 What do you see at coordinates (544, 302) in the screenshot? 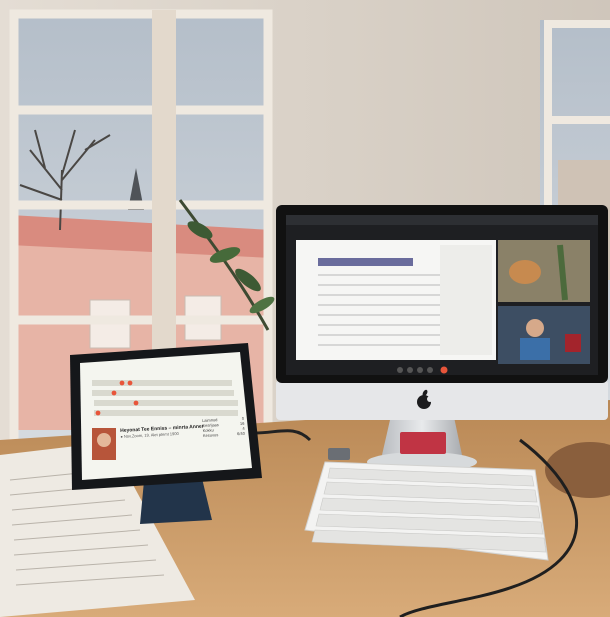
I see `video-call-icon` at bounding box center [544, 302].